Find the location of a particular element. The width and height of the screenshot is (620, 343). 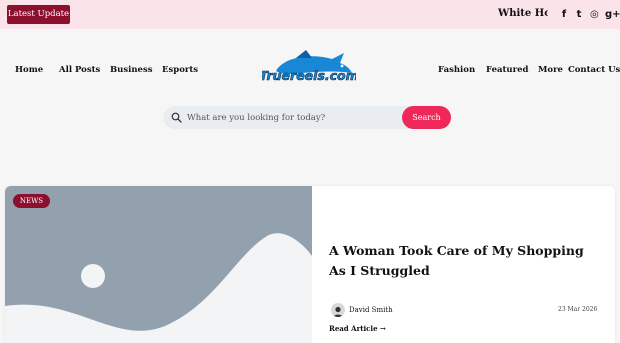

facebook-icon: f is located at coordinates (564, 14).